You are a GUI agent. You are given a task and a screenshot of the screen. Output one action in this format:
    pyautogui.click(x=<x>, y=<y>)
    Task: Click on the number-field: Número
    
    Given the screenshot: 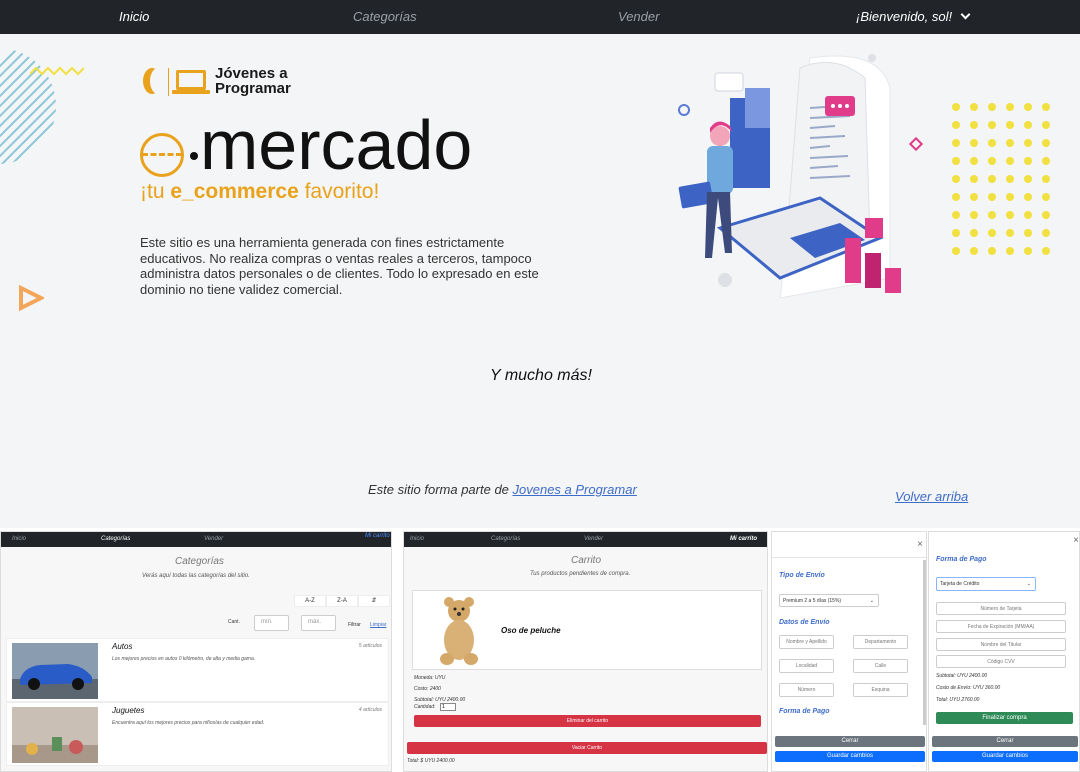 What is the action you would take?
    pyautogui.click(x=806, y=690)
    